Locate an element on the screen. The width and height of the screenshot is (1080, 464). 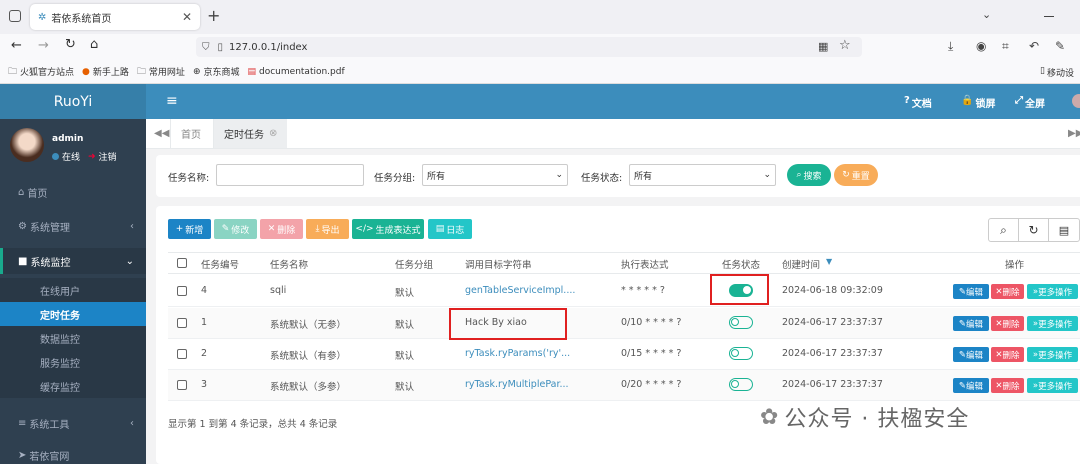
docs-link: ? 文档 is located at coordinates (918, 102).